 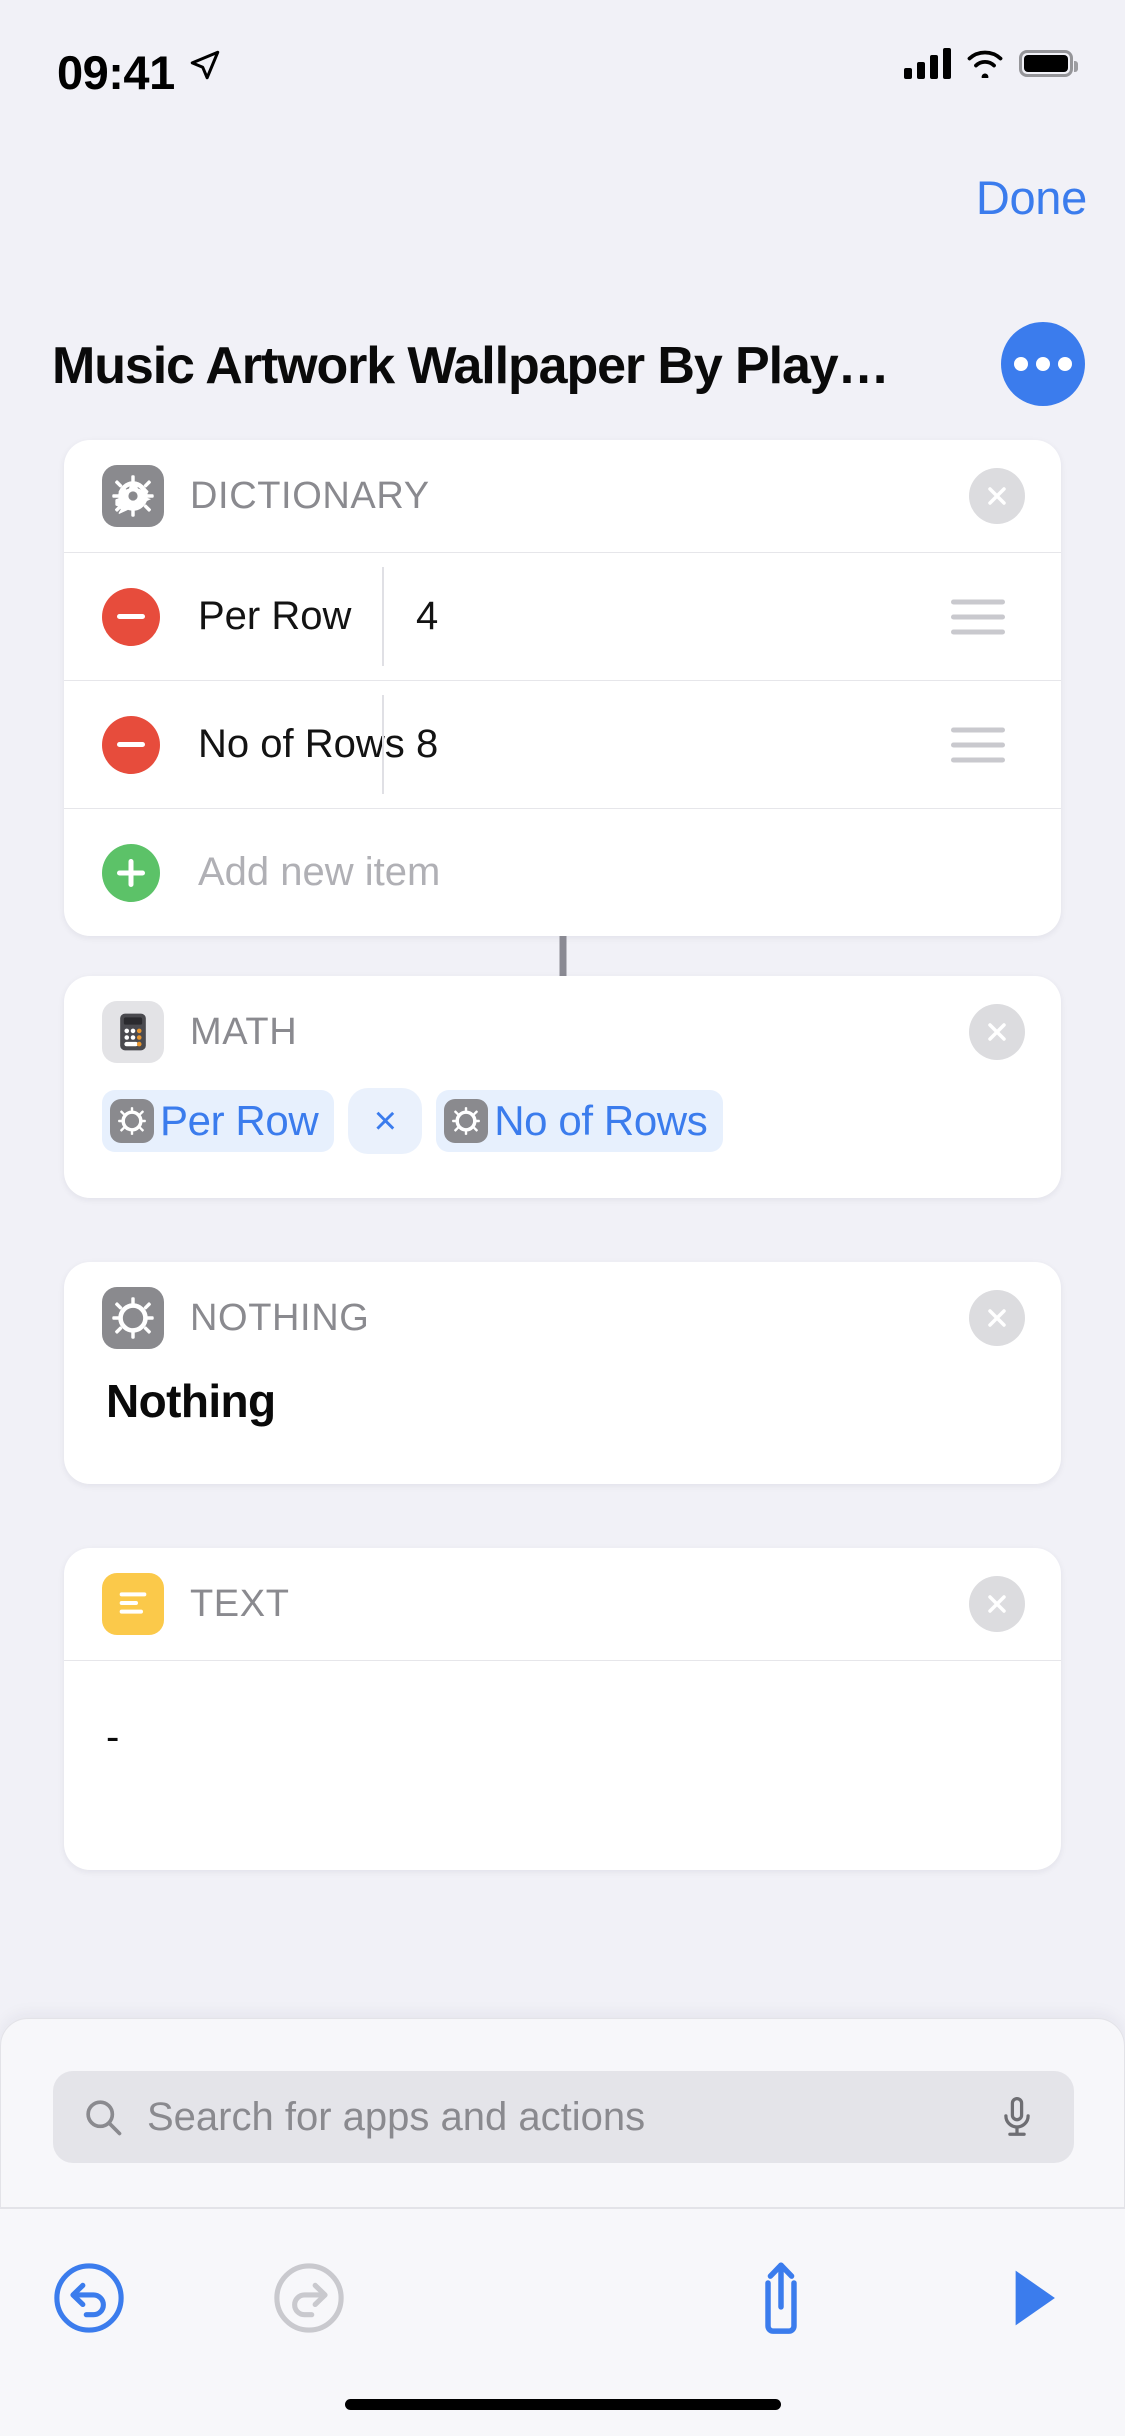 I want to click on variable-token-label: No of Rows, so click(x=601, y=1120).